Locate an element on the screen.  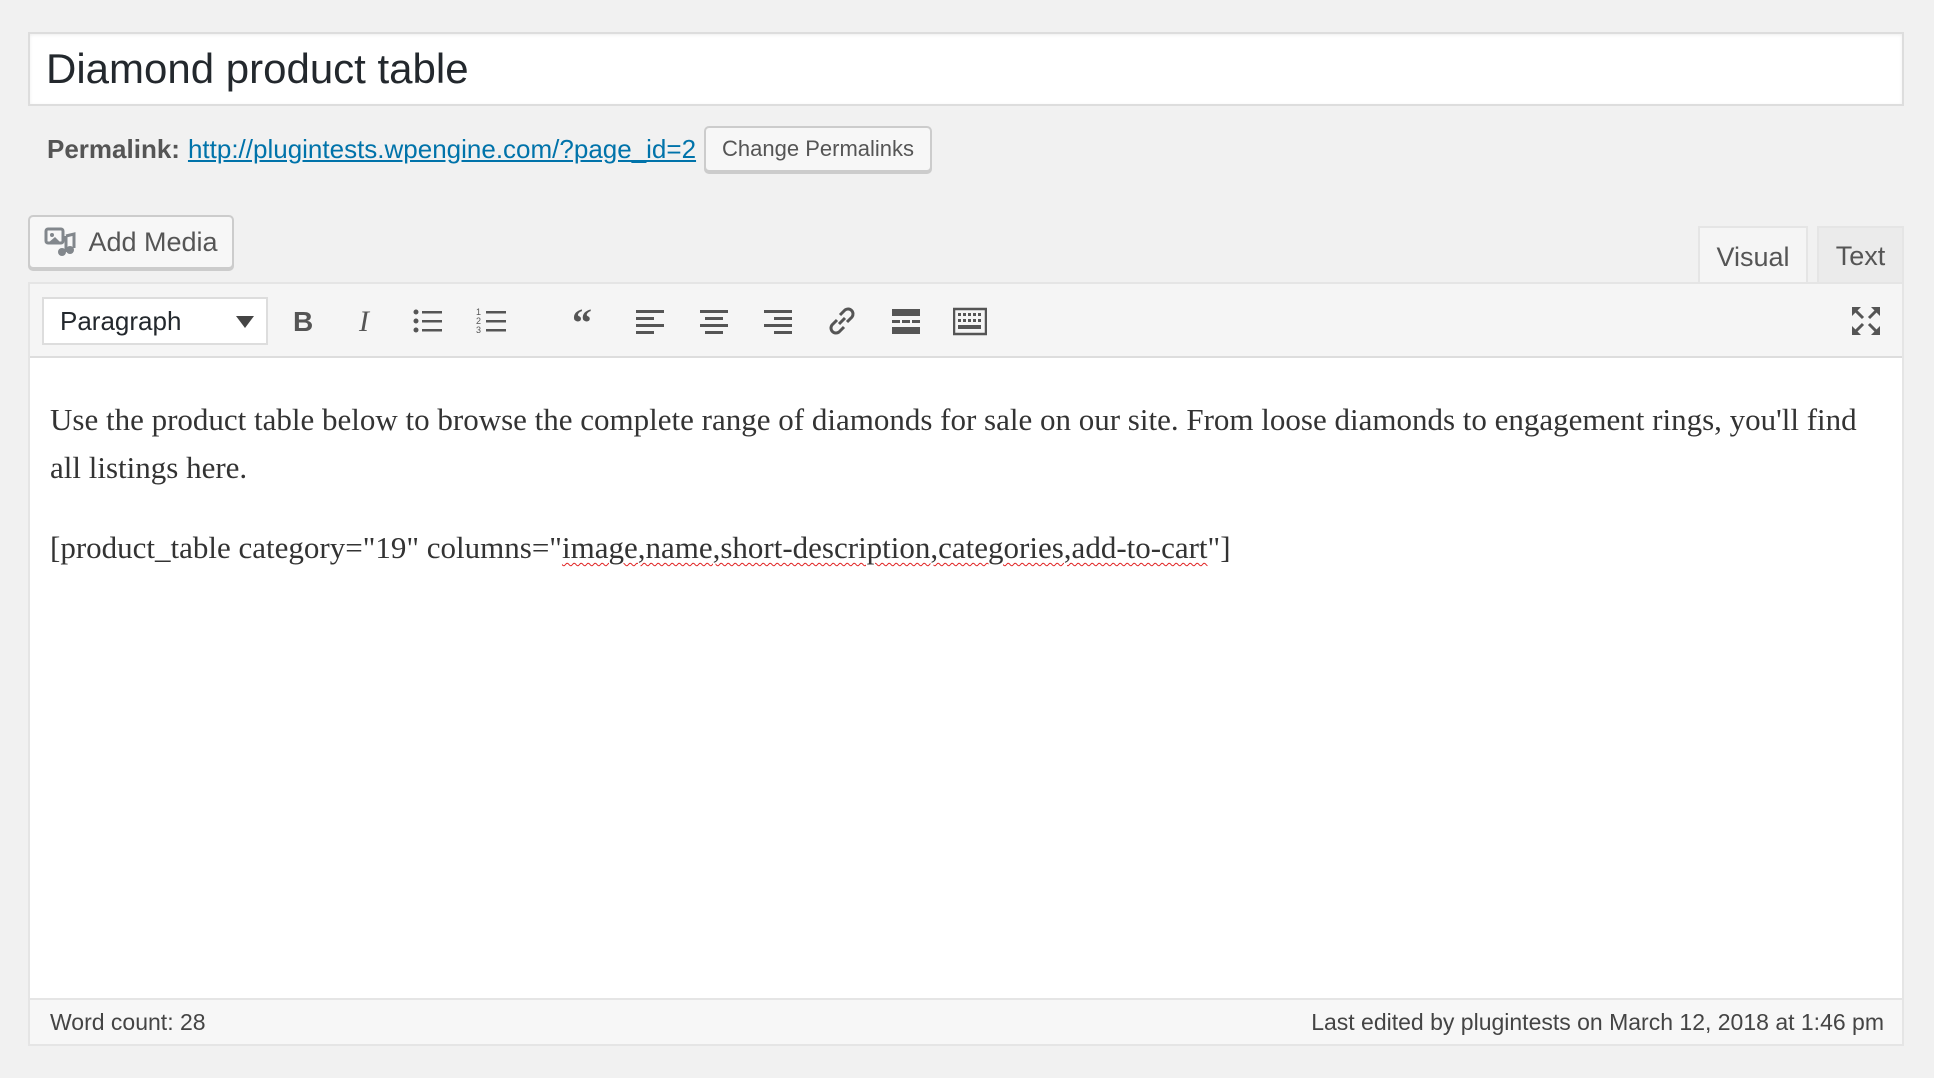
align-left-icon is located at coordinates (650, 322).